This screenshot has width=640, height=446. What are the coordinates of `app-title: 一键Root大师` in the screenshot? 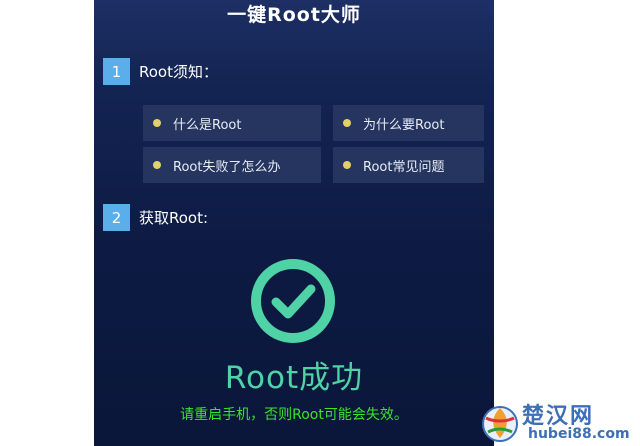 It's located at (294, 15).